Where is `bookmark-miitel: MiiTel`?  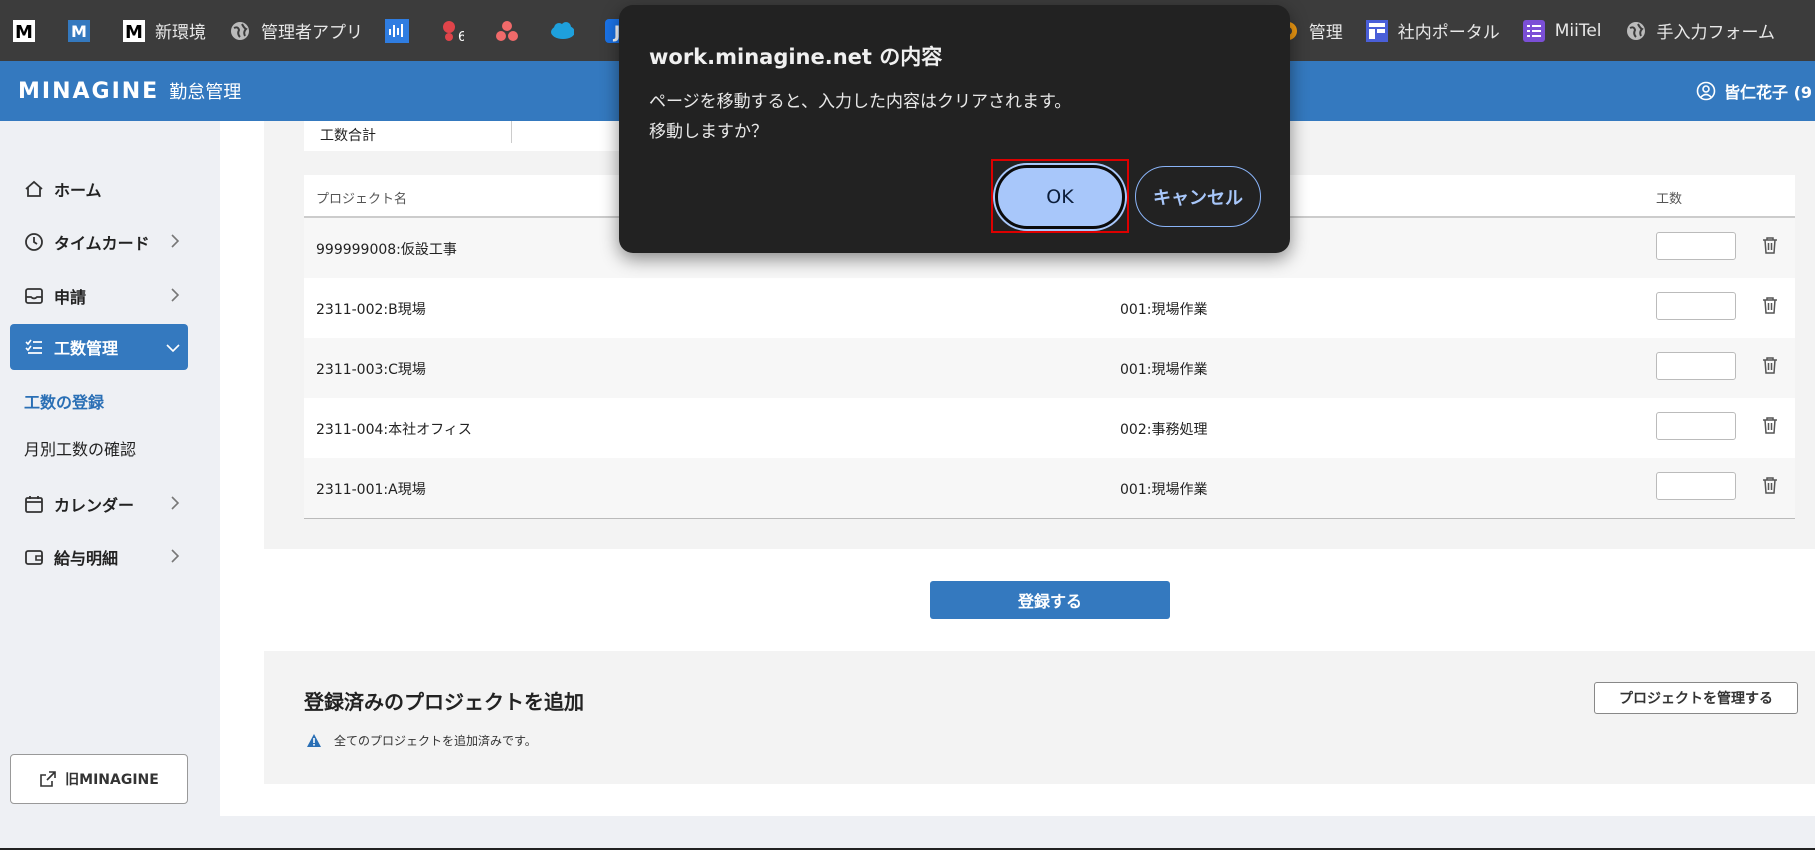 bookmark-miitel: MiiTel is located at coordinates (1561, 30).